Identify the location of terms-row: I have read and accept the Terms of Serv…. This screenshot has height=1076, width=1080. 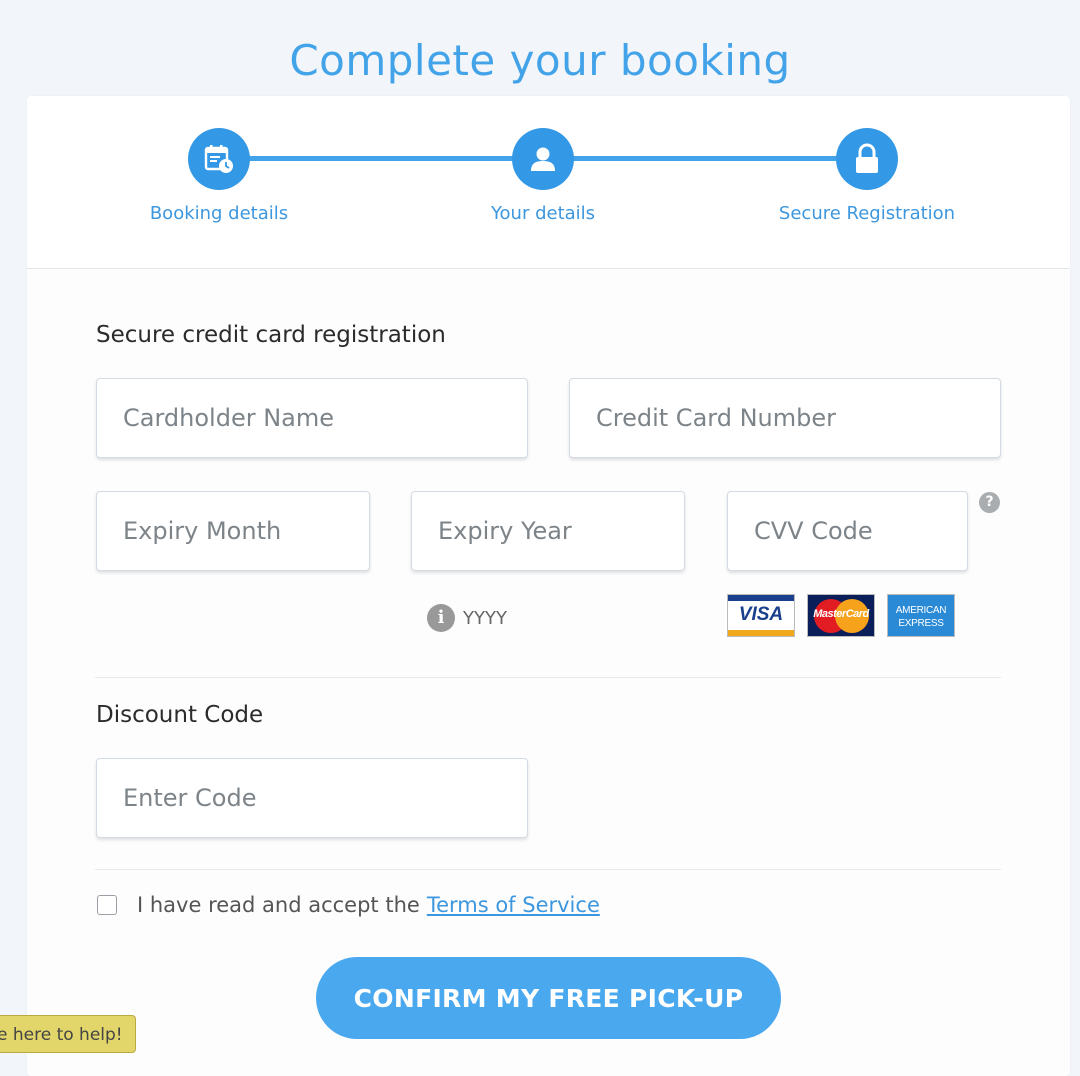
(348, 905).